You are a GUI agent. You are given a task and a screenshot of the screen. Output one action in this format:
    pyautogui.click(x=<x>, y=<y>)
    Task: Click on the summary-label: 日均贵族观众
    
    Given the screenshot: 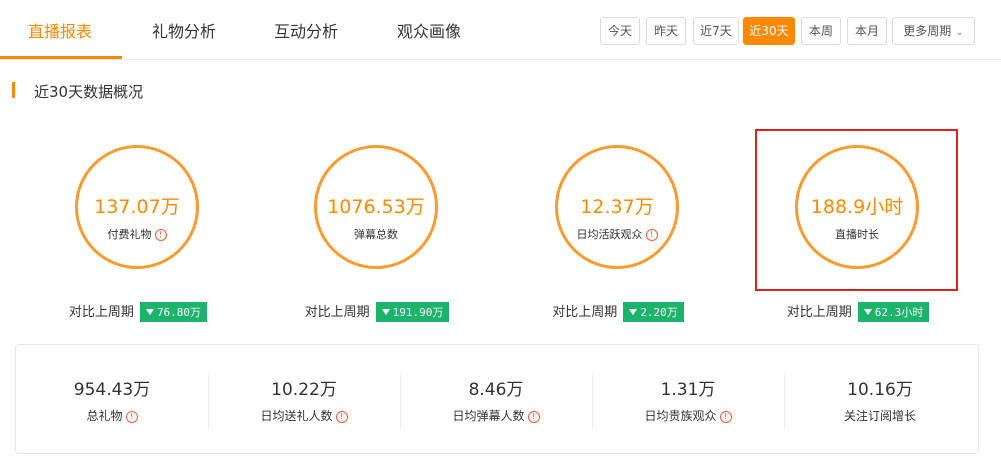 What is the action you would take?
    pyautogui.click(x=680, y=416)
    